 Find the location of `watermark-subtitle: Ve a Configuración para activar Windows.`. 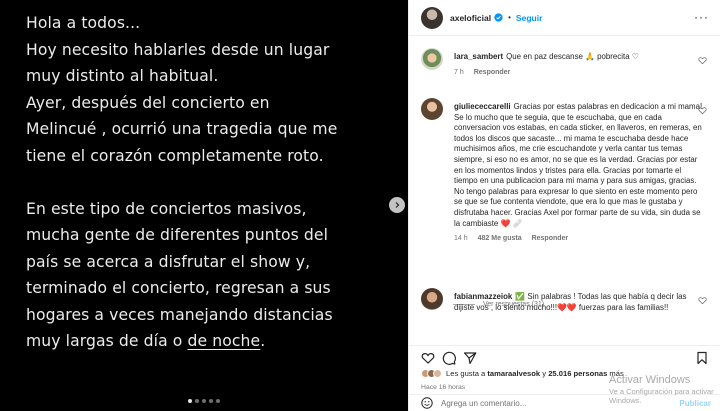

watermark-subtitle: Ve a Configuración para activar Windows. is located at coordinates (661, 396).